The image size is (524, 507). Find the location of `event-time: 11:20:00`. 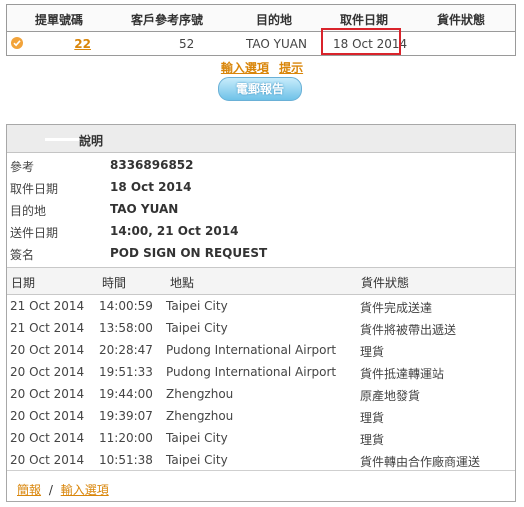

event-time: 11:20:00 is located at coordinates (126, 438).